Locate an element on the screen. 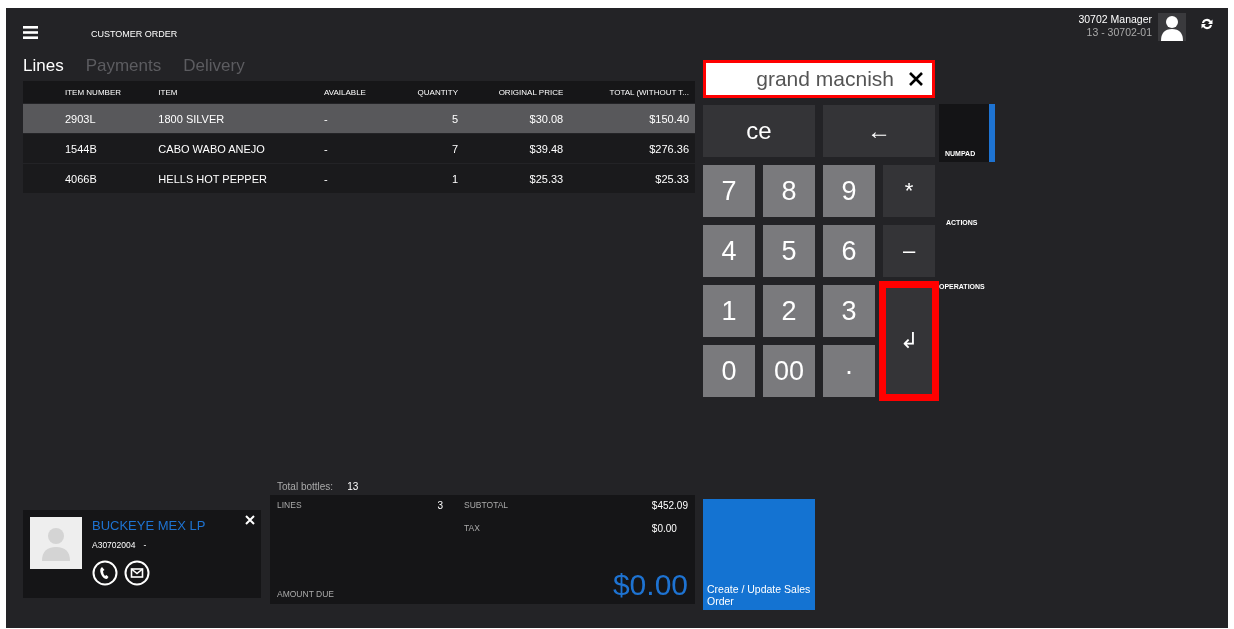 The height and width of the screenshot is (629, 1234). keypad-key: 0 is located at coordinates (729, 371).